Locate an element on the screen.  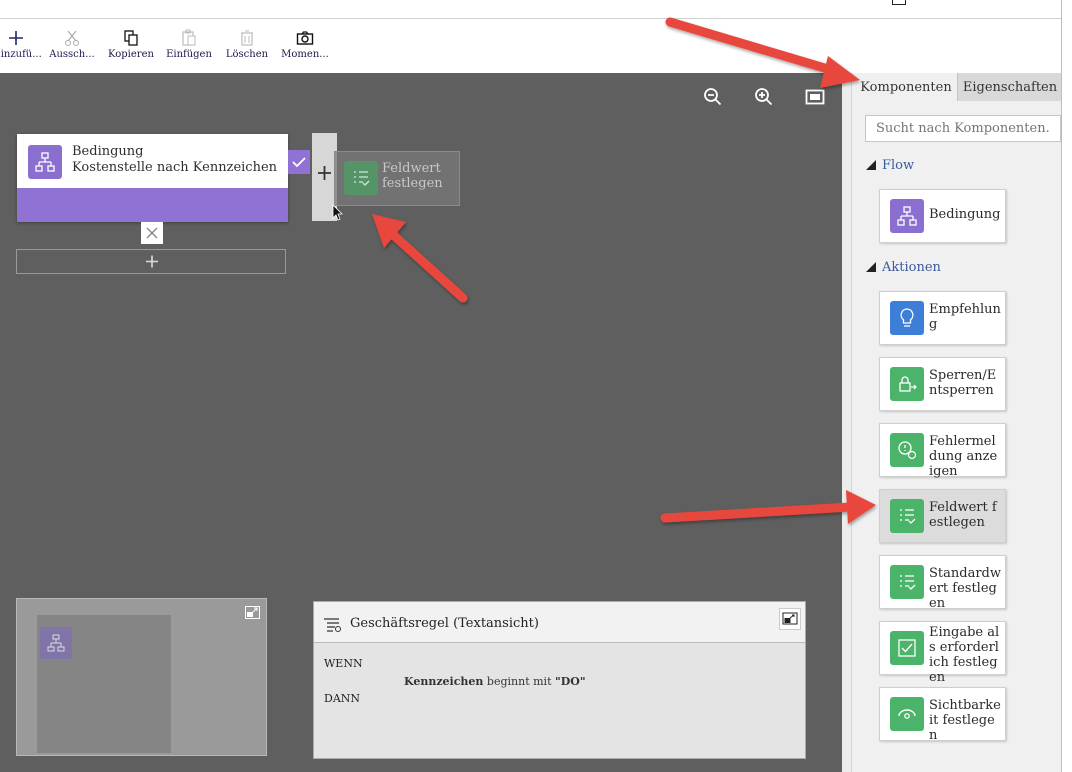
component-label: Sichtbarkeit festlegen is located at coordinates (965, 720).